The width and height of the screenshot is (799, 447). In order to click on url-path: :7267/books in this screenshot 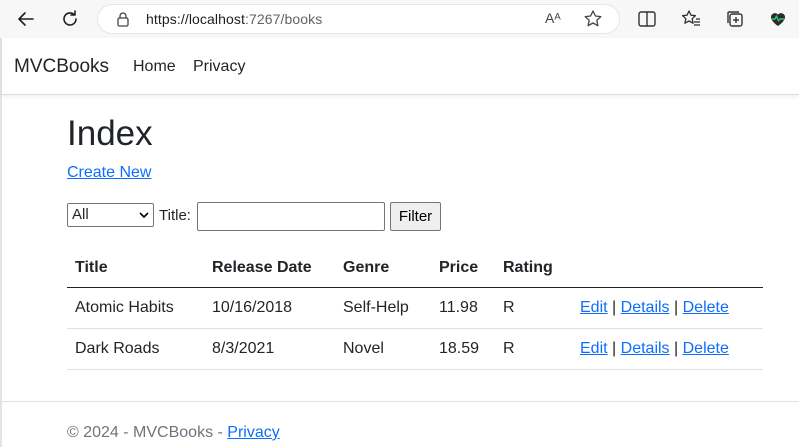, I will do `click(283, 19)`.